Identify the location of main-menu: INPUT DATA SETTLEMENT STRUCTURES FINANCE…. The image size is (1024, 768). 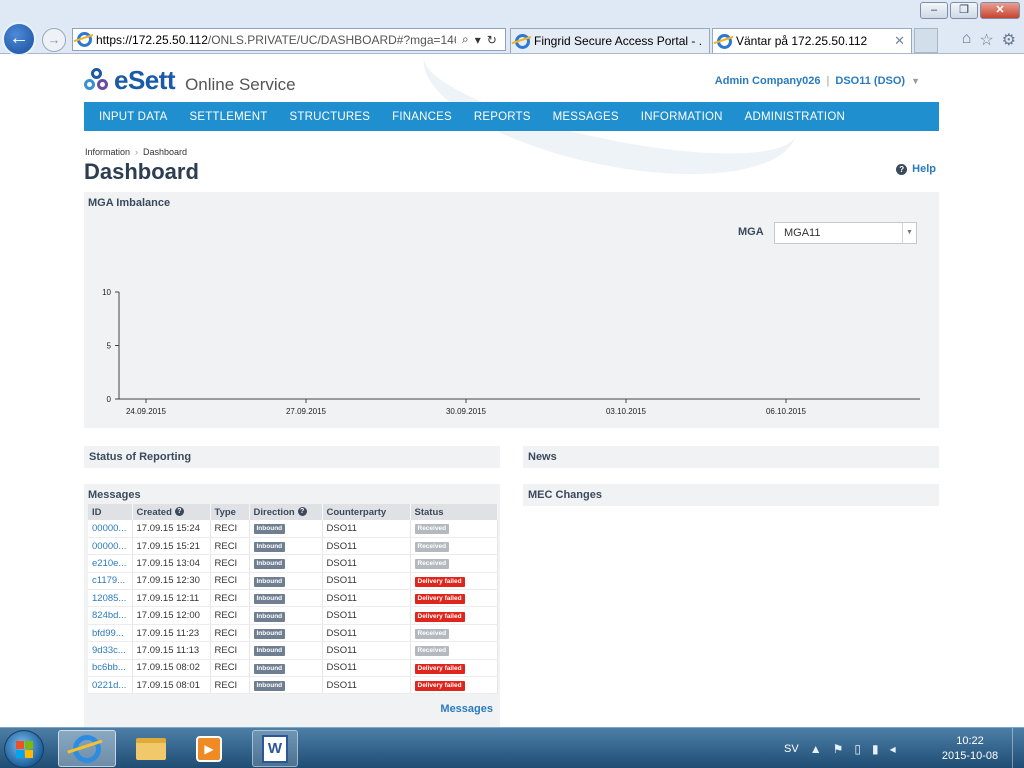
(511, 116).